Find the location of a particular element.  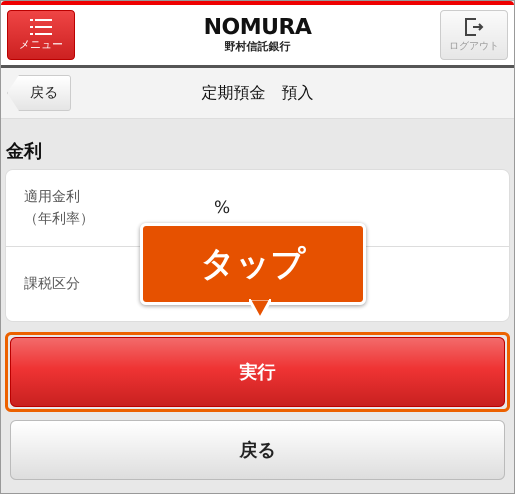

section-title: 金利 is located at coordinates (24, 151).